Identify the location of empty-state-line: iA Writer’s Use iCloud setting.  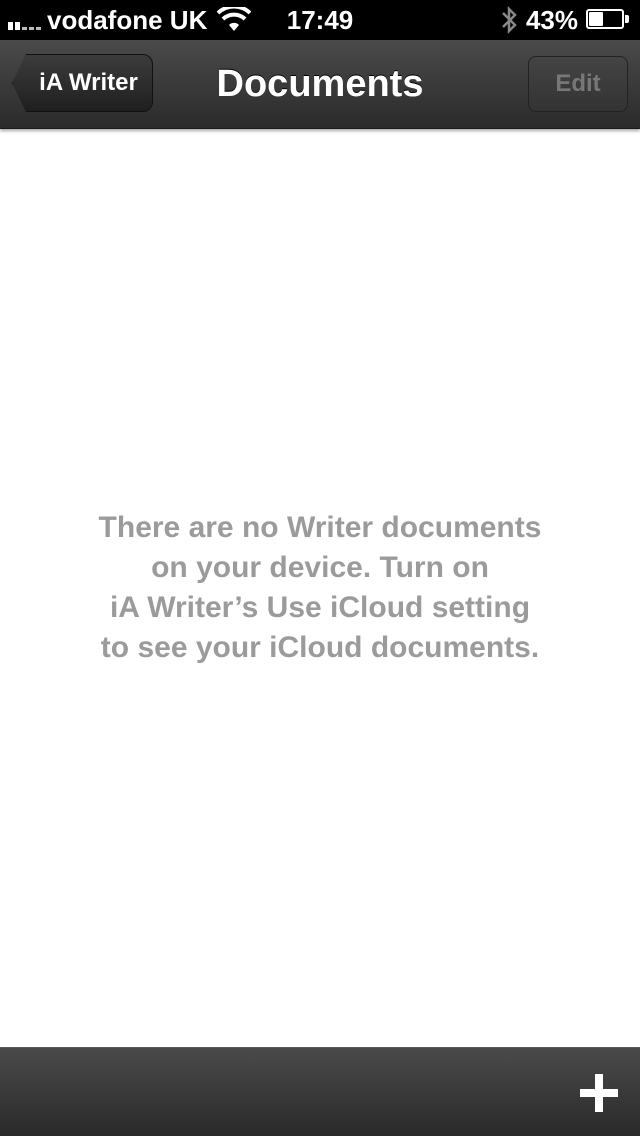
(320, 607).